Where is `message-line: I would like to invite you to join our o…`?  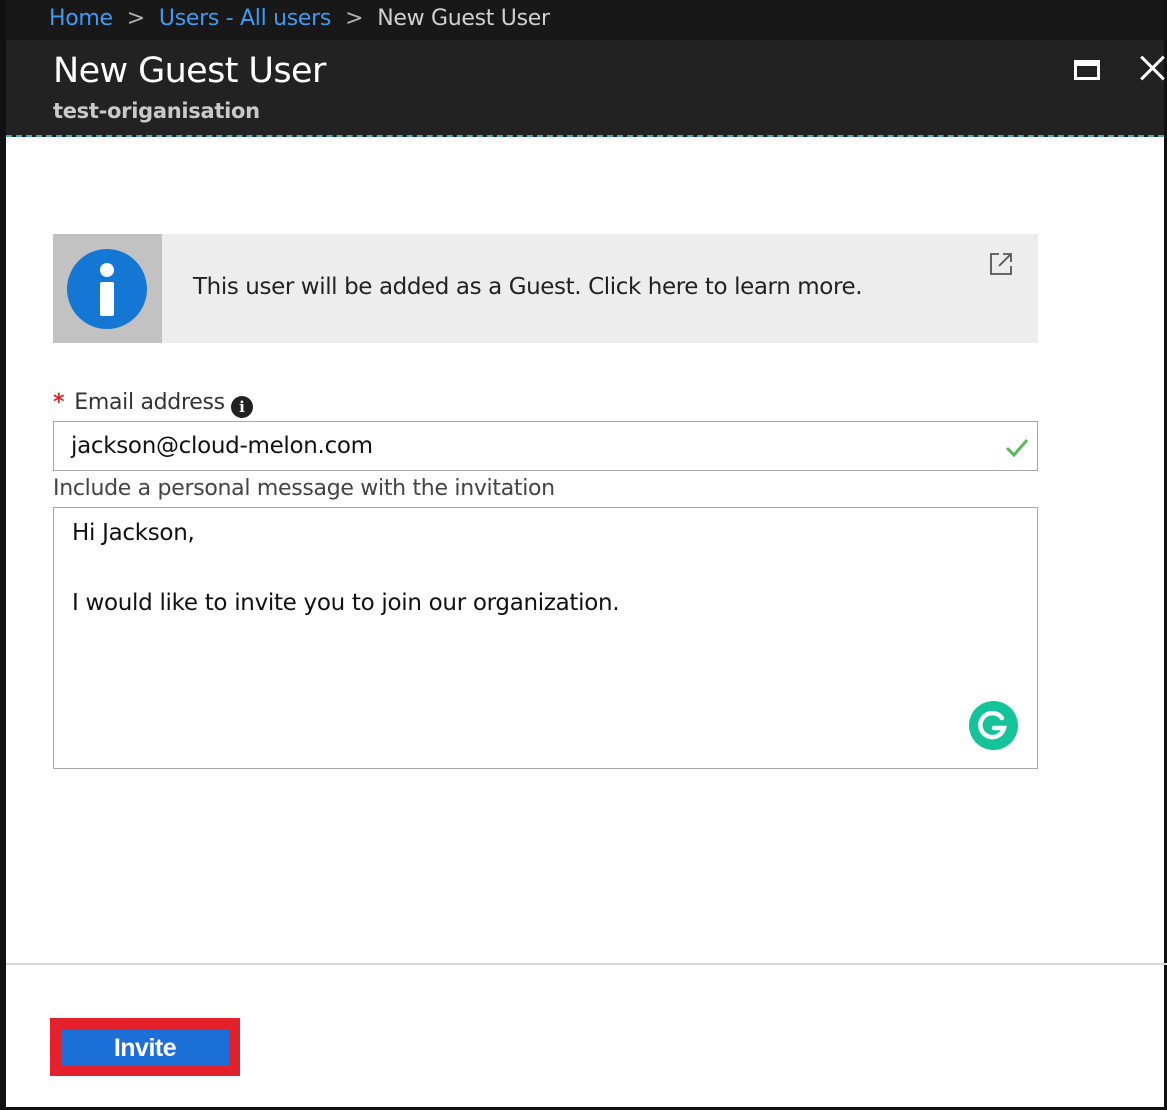
message-line: I would like to invite you to join our o… is located at coordinates (346, 603).